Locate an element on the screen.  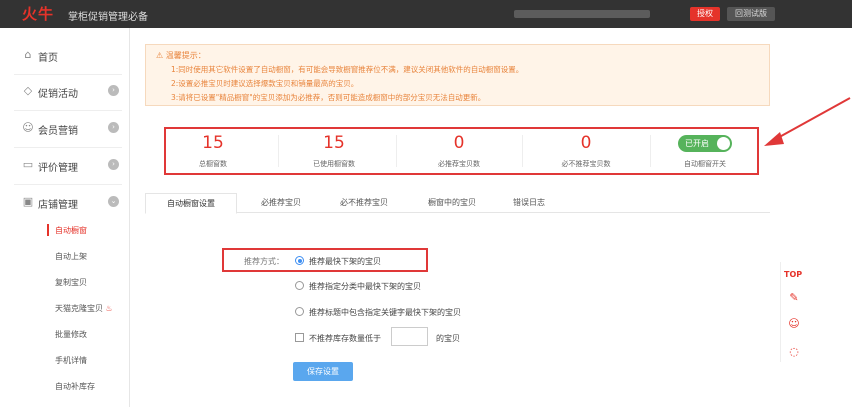
stat-label: 必不推荐宝贝数 is located at coordinates (586, 164).